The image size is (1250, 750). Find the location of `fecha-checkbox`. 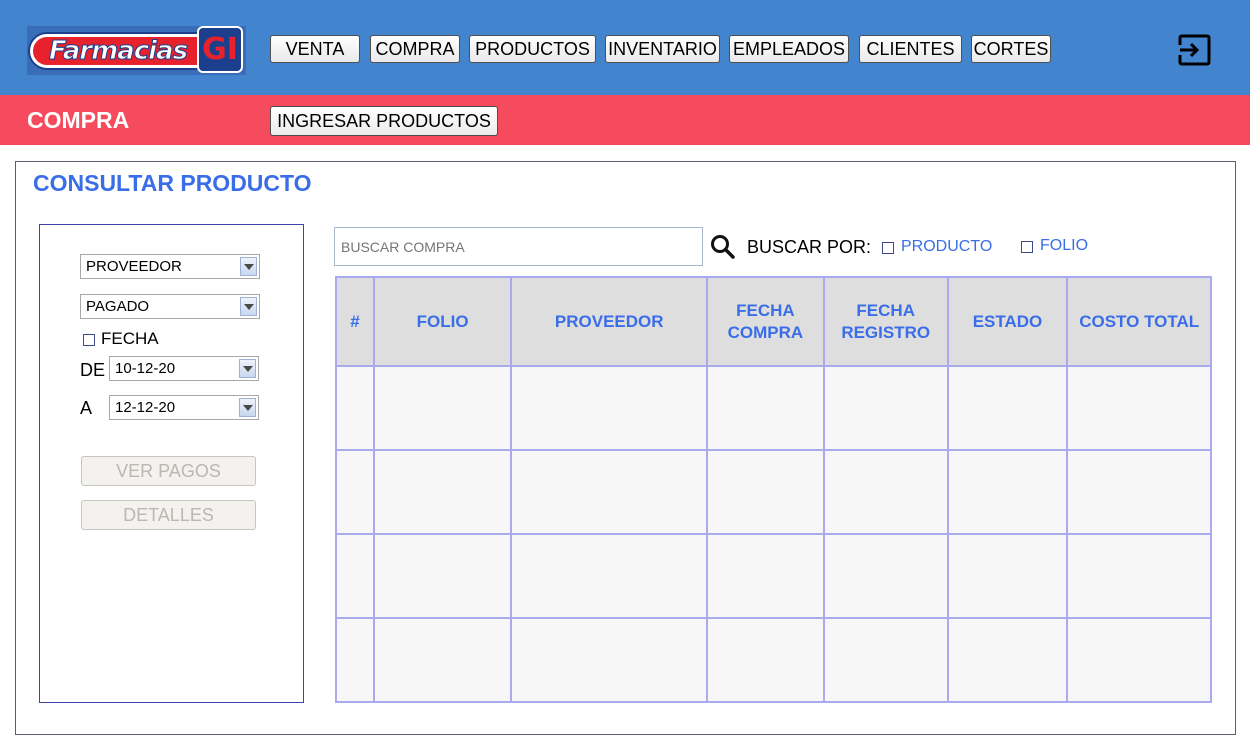

fecha-checkbox is located at coordinates (89, 340).